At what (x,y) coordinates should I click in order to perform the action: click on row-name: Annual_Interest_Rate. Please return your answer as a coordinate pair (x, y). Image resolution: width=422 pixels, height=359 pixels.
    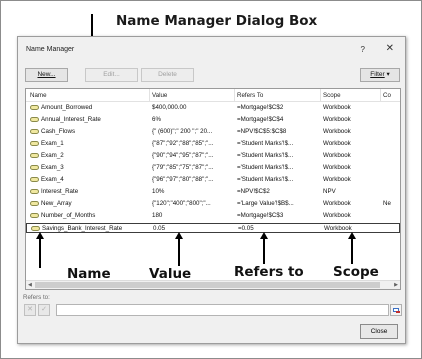
    Looking at the image, I should click on (71, 119).